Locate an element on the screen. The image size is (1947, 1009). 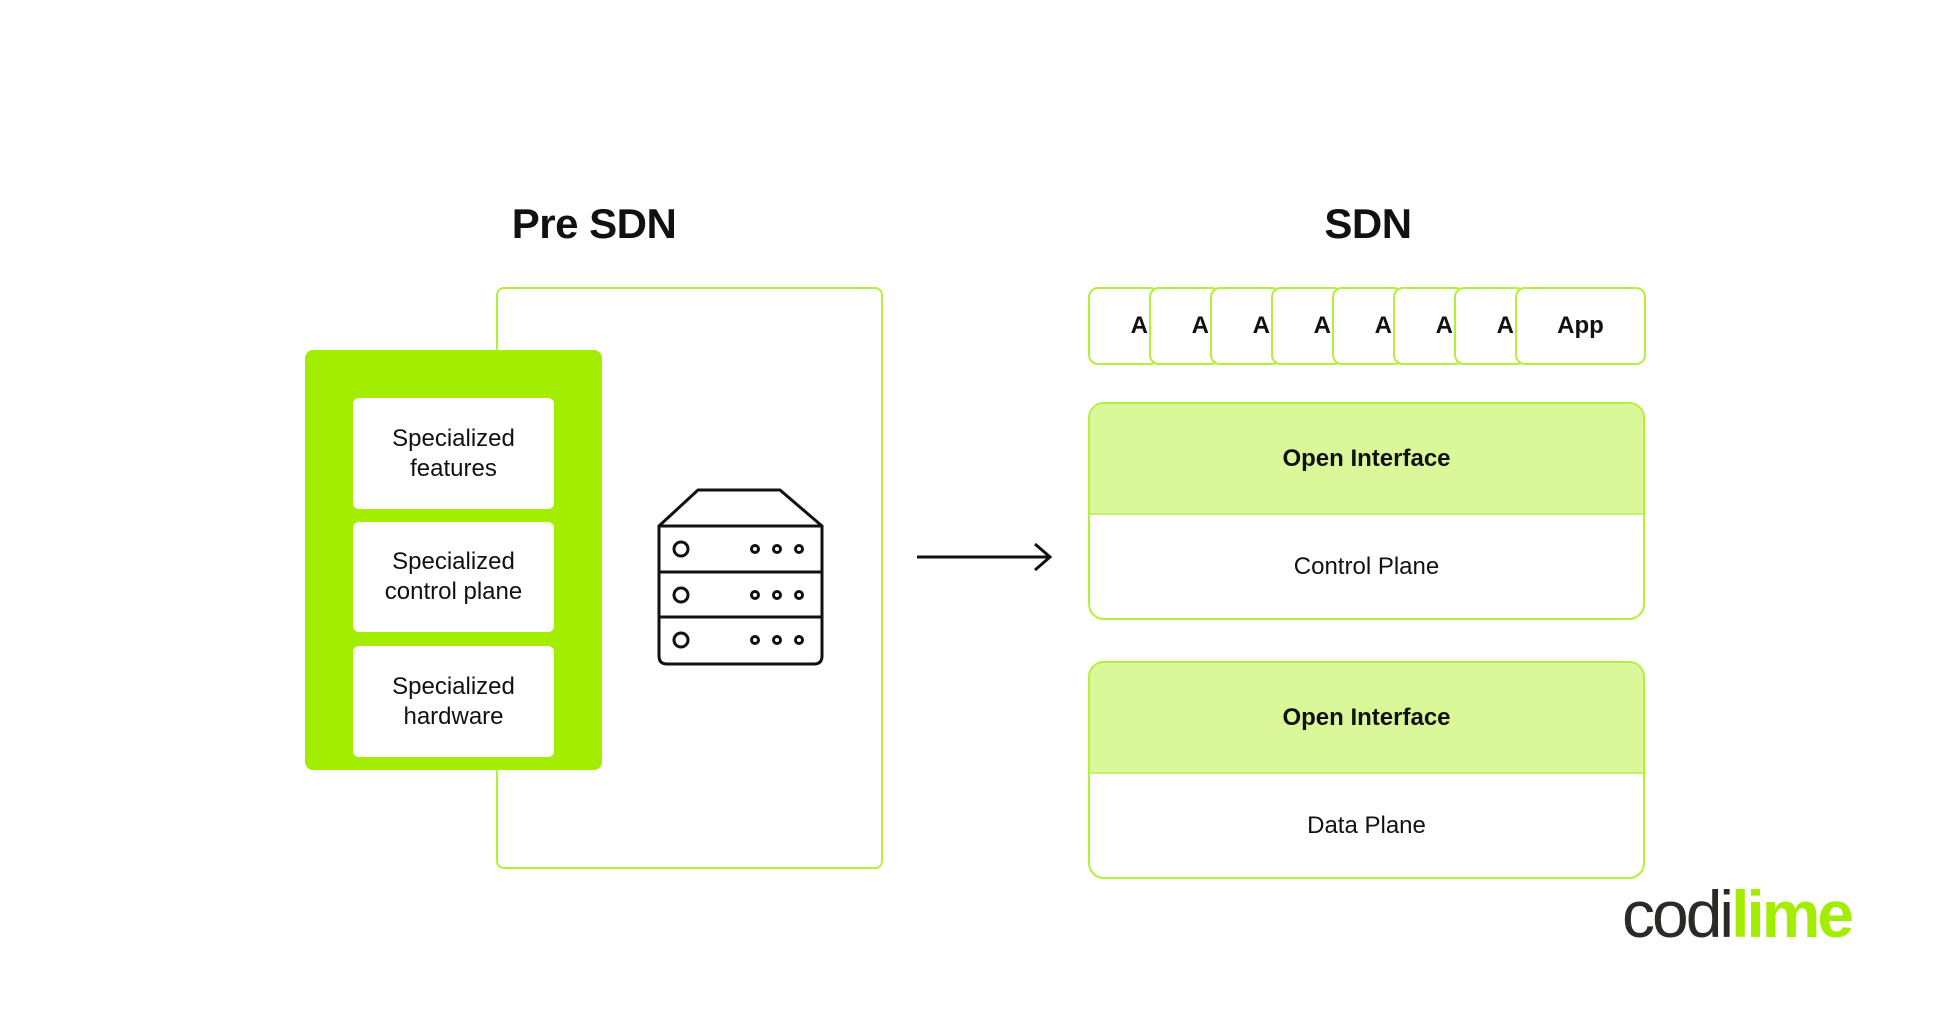
app-box: App is located at coordinates (1580, 326).